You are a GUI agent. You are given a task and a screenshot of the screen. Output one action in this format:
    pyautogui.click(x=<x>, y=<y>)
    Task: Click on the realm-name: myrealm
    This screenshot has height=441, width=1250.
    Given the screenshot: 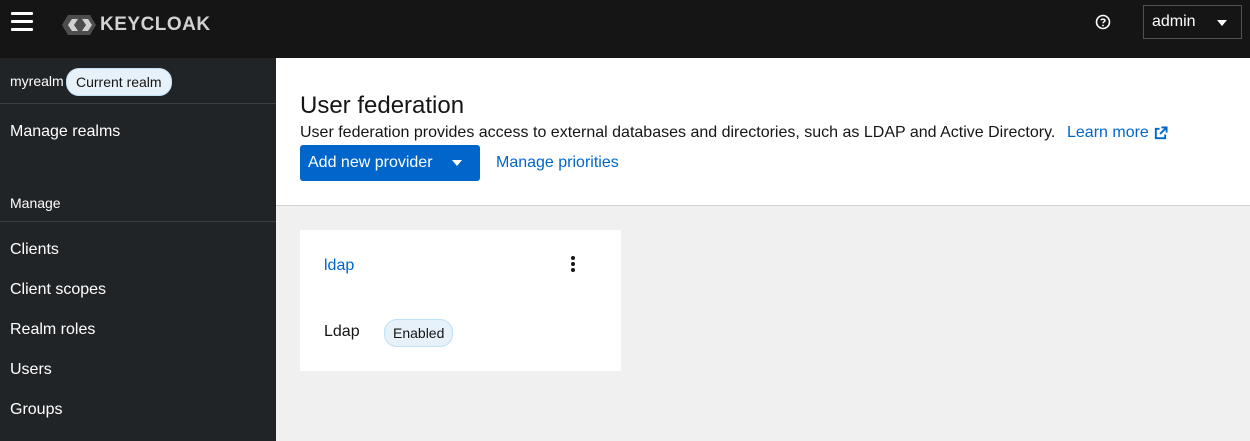 What is the action you would take?
    pyautogui.click(x=37, y=81)
    